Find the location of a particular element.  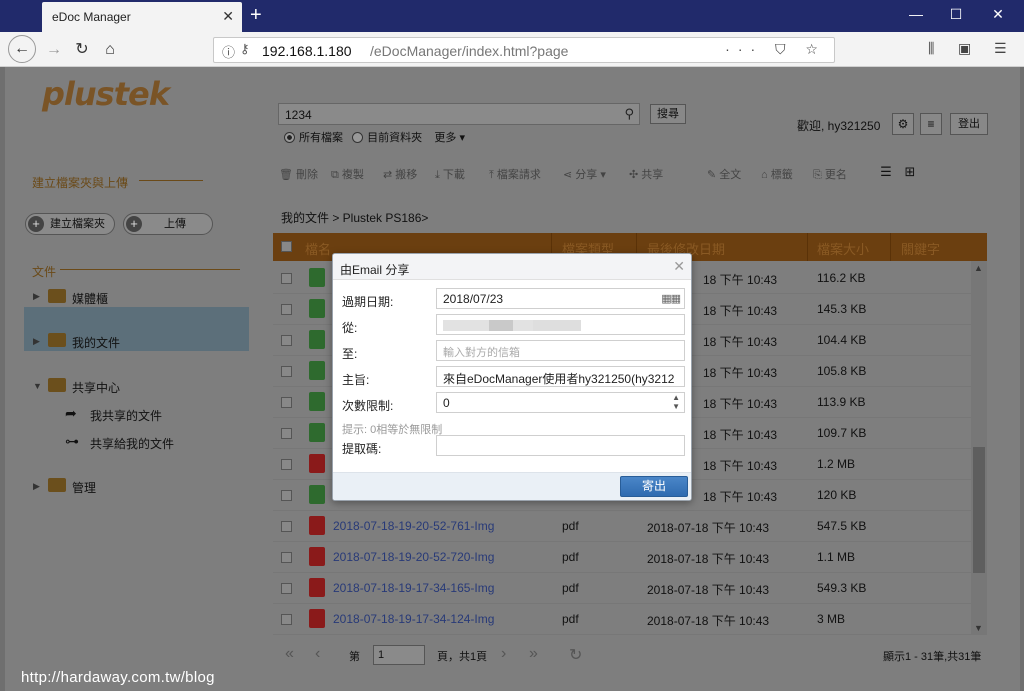

back-icon: ← is located at coordinates (22, 49).